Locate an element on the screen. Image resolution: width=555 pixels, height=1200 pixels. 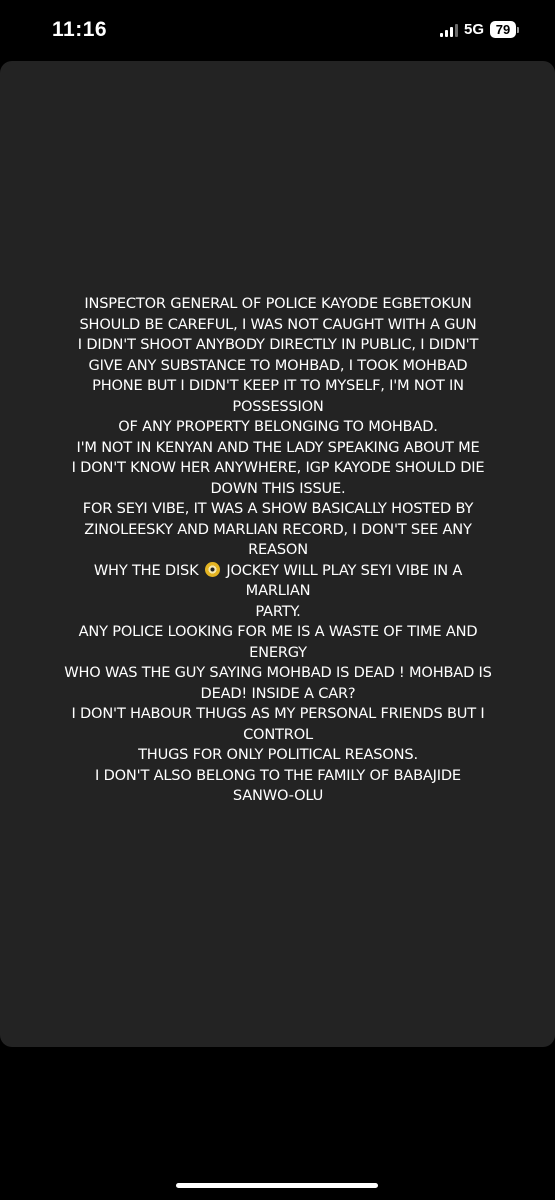
story-line: REASON is located at coordinates (278, 549).